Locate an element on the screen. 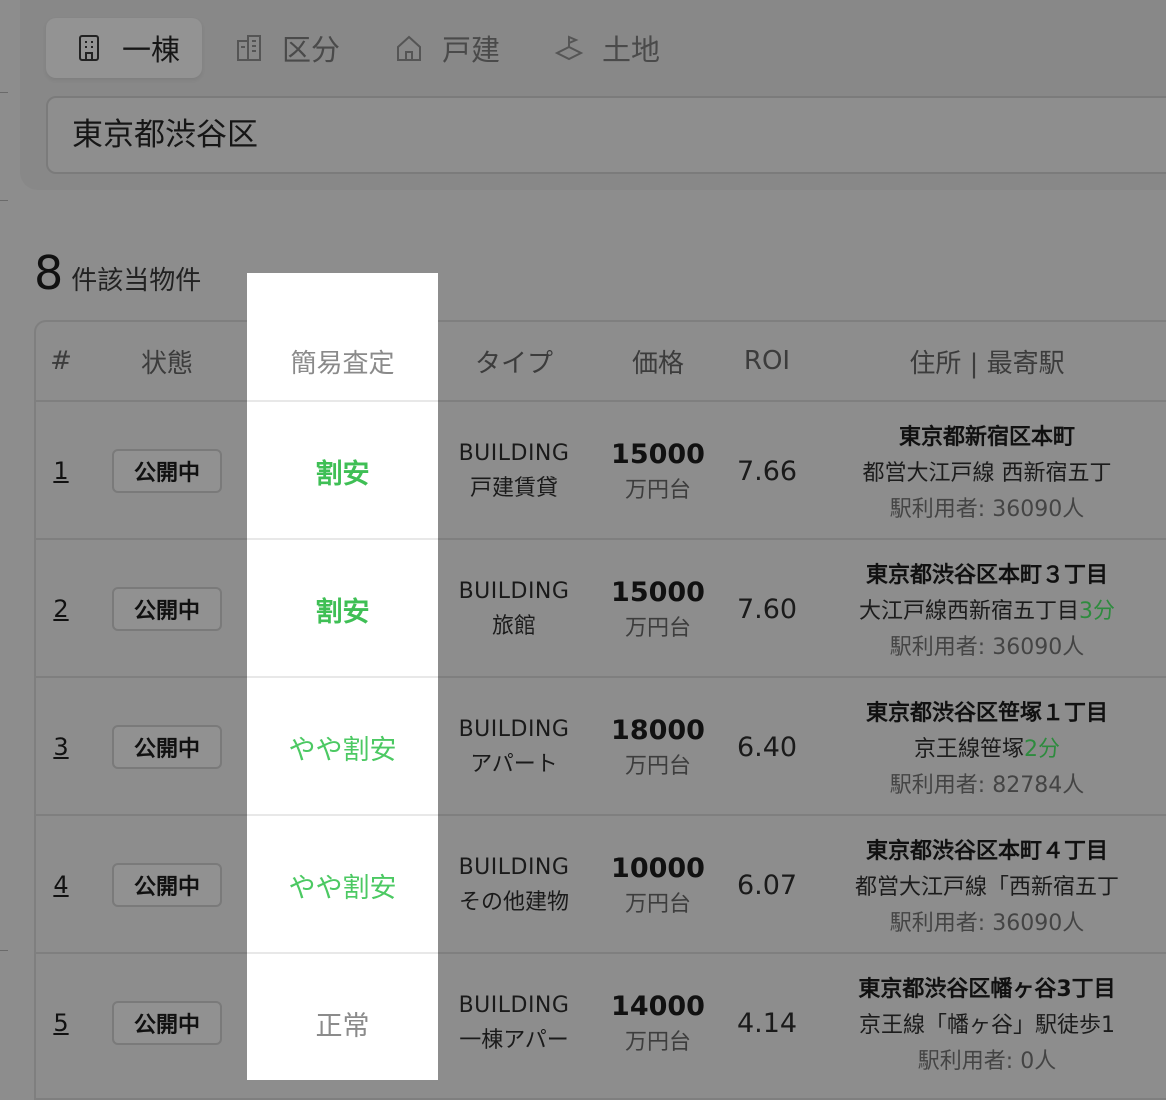 This screenshot has height=1100, width=1166. roi-value: 7.60 is located at coordinates (767, 609).